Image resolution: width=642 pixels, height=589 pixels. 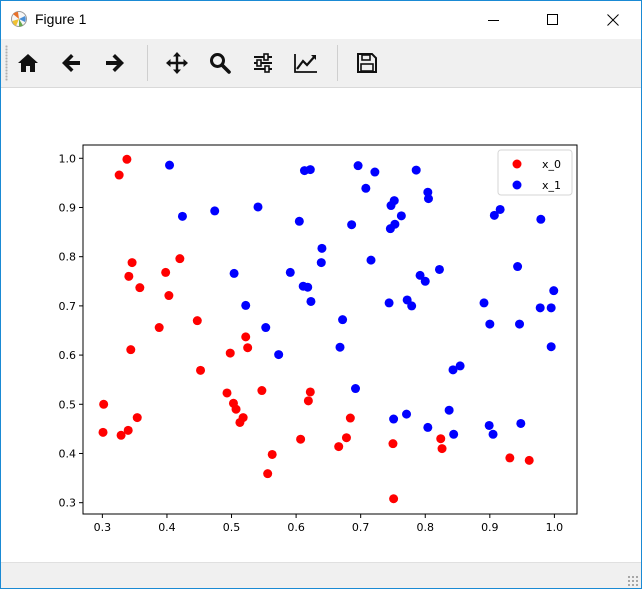 I want to click on title-bar: Figure 1, so click(x=321, y=20).